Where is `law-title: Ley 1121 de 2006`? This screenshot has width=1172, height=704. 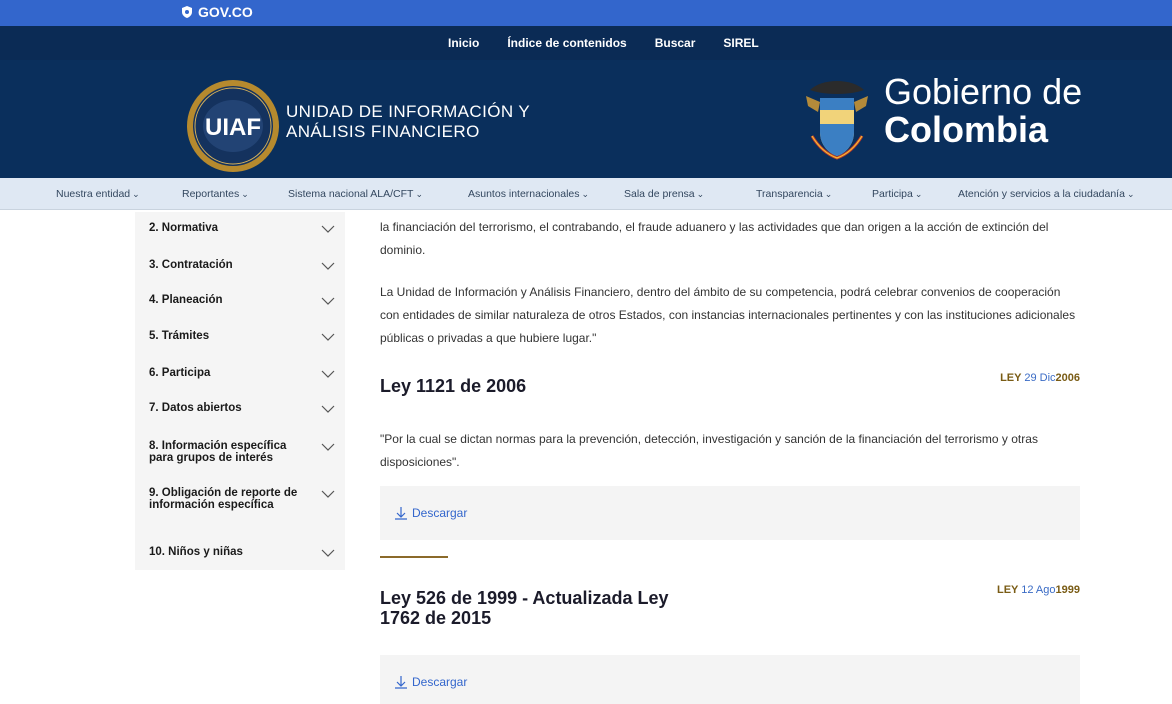
law-title: Ley 1121 de 2006 is located at coordinates (453, 386).